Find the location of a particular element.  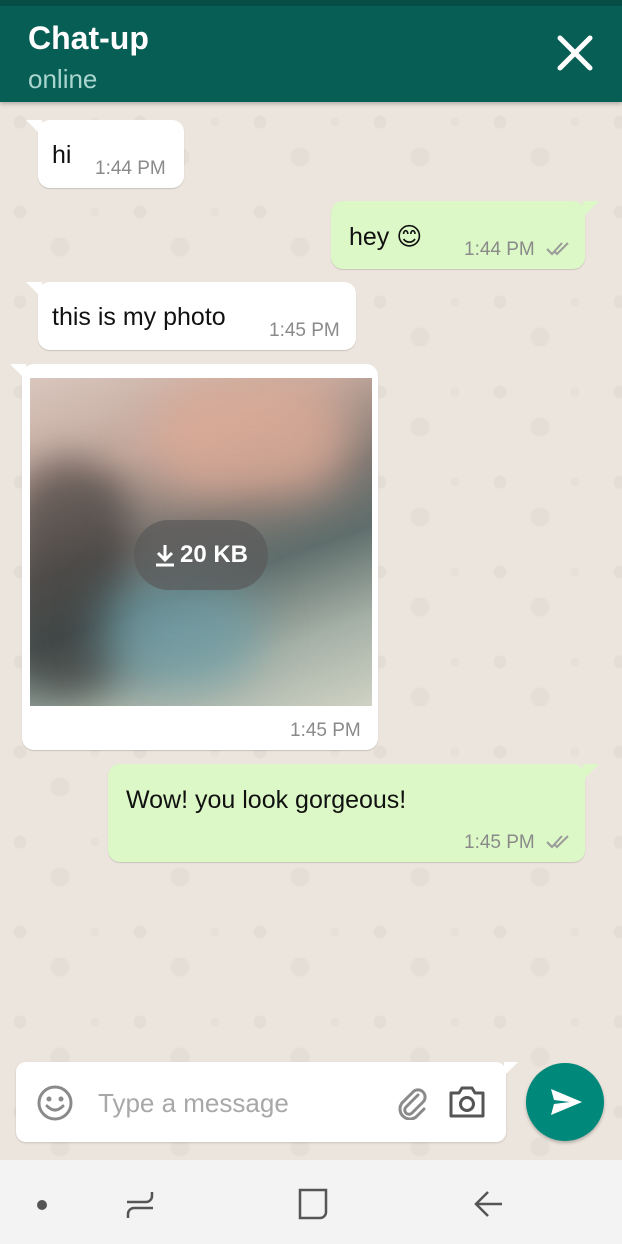

contact-name: Chat-up is located at coordinates (88, 38).